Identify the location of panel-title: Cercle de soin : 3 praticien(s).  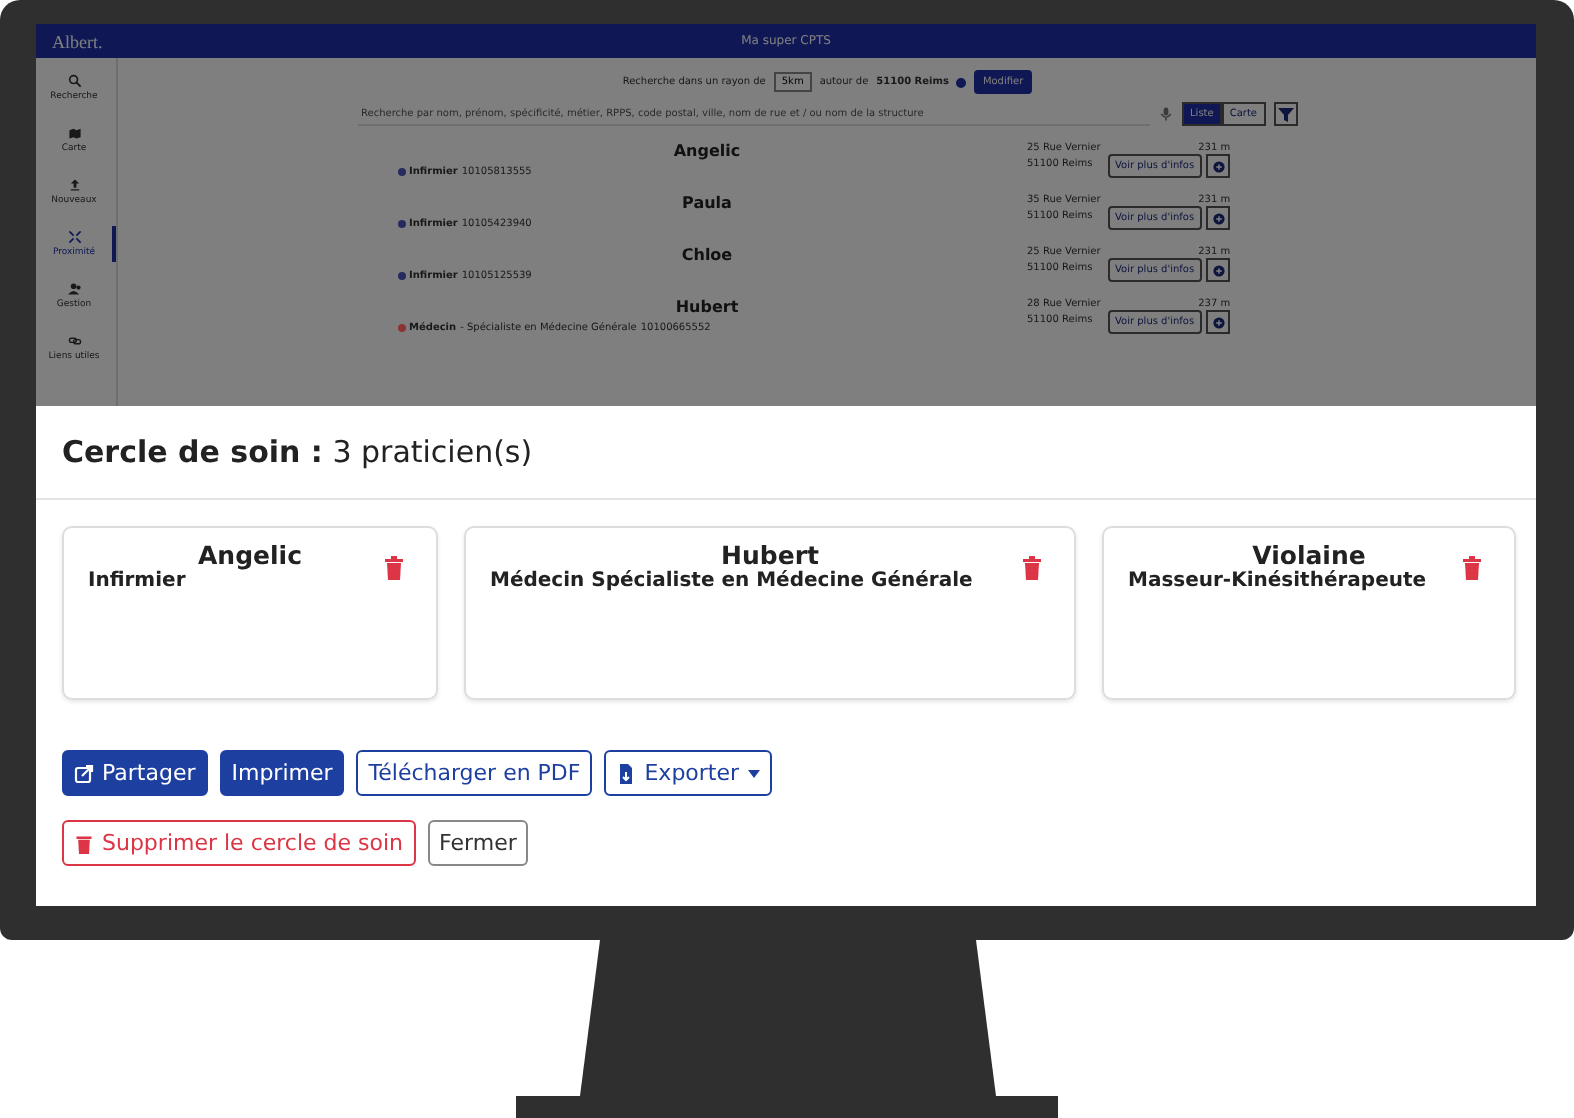
(297, 452).